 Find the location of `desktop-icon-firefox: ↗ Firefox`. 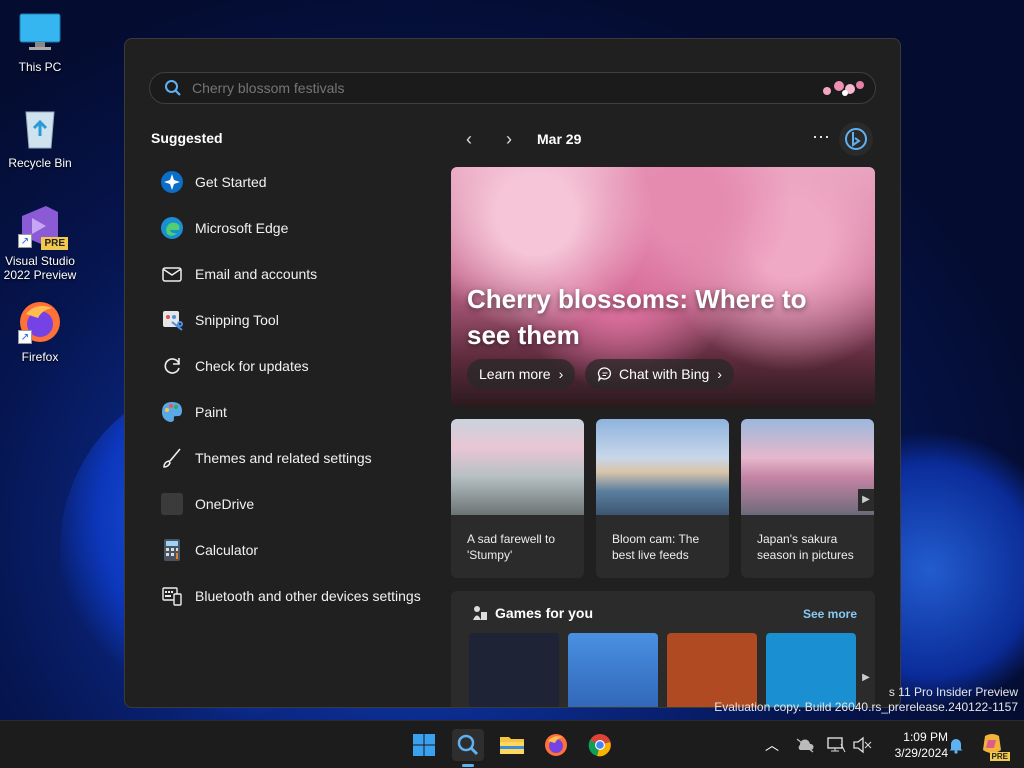

desktop-icon-firefox: ↗ Firefox is located at coordinates (40, 332).